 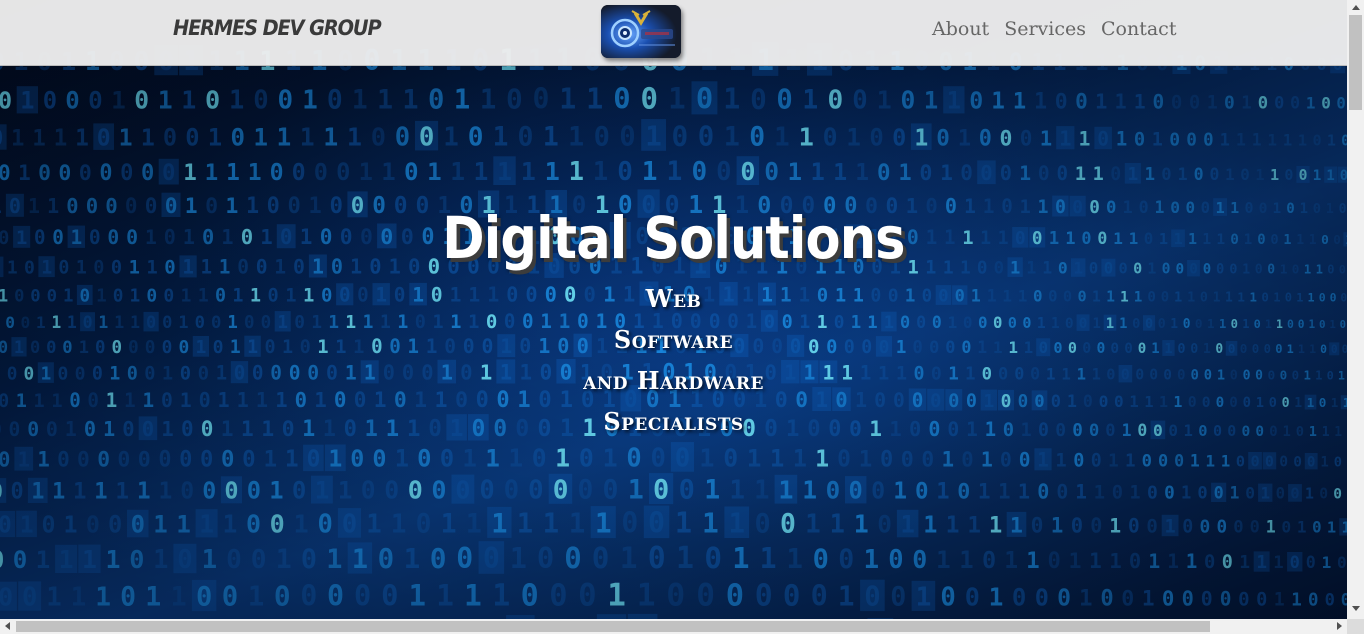 What do you see at coordinates (673, 380) in the screenshot?
I see `hero-line-hardware: and Hardware` at bounding box center [673, 380].